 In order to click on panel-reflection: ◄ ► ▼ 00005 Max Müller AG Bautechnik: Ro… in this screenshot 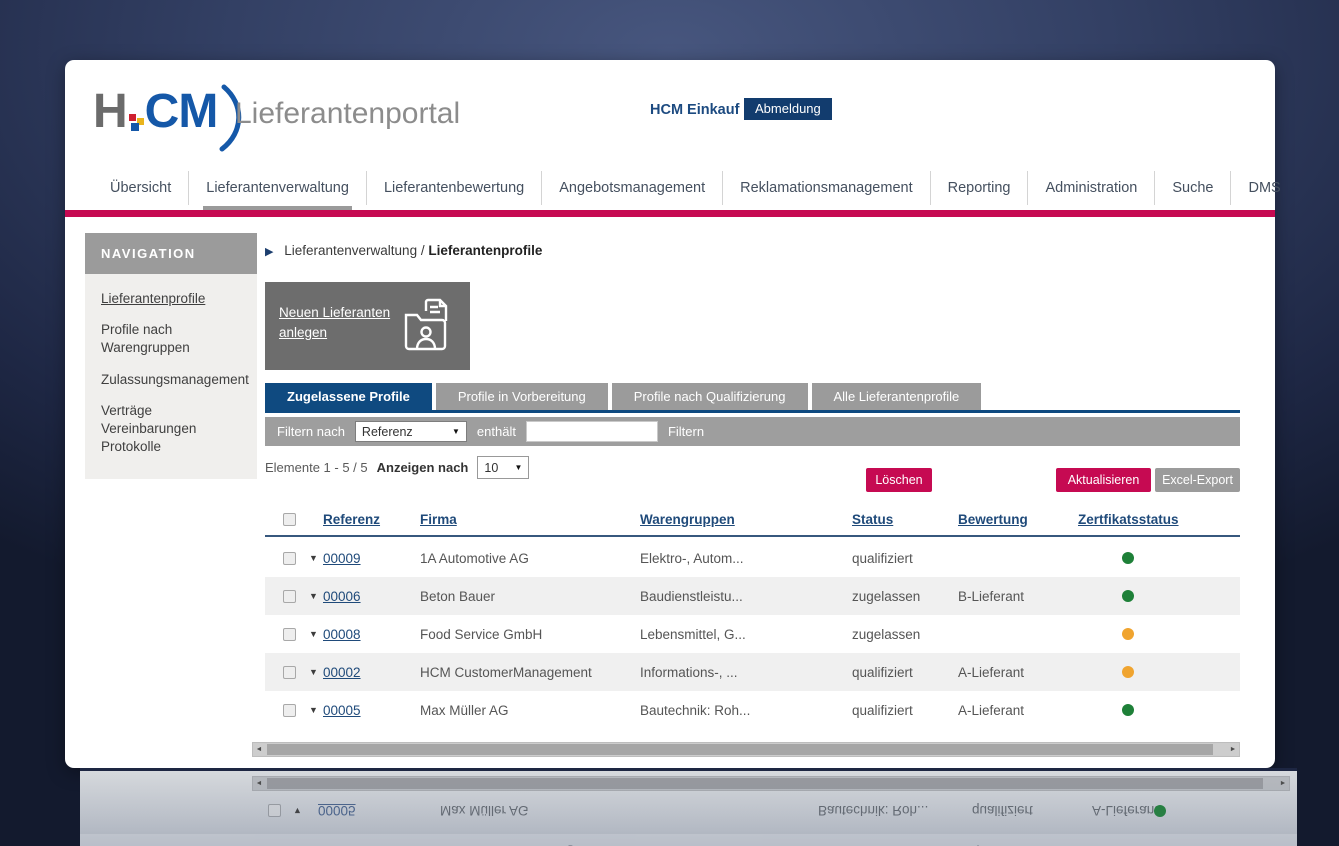, I will do `click(688, 807)`.